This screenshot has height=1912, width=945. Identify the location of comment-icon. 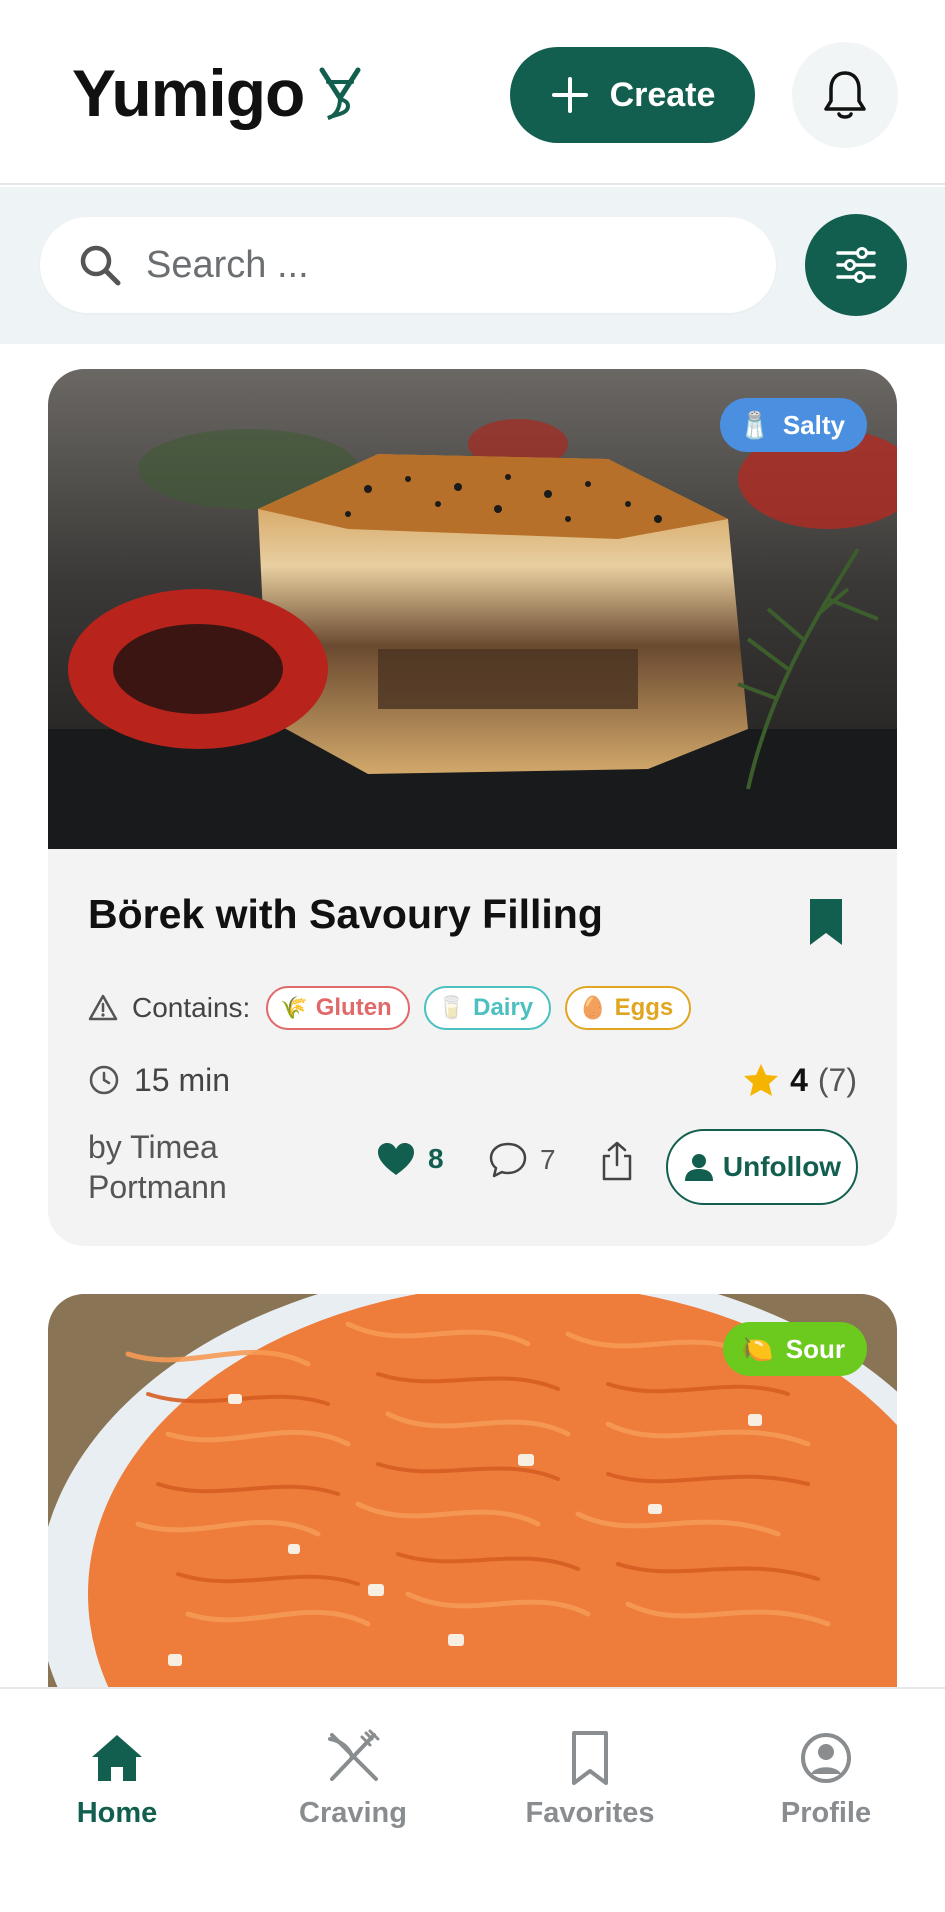
(508, 1160).